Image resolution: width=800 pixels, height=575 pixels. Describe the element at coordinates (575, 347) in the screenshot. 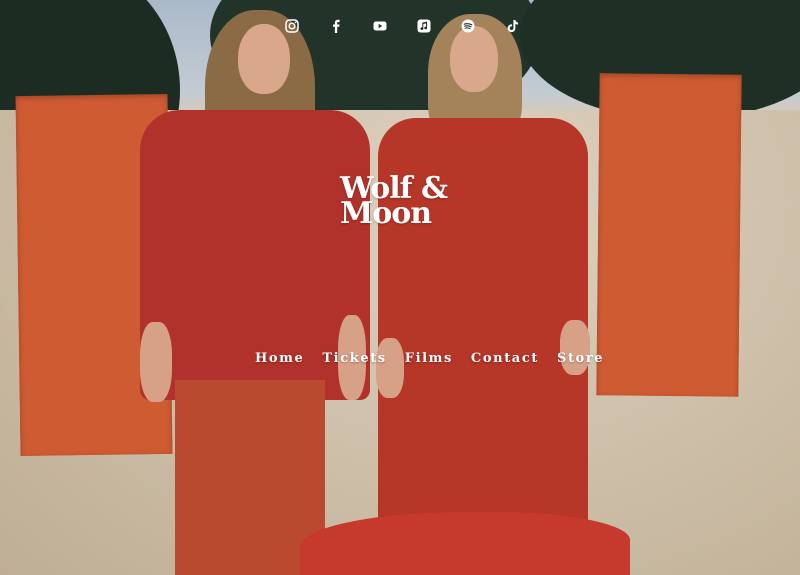

I see `woman-hand-right` at that location.